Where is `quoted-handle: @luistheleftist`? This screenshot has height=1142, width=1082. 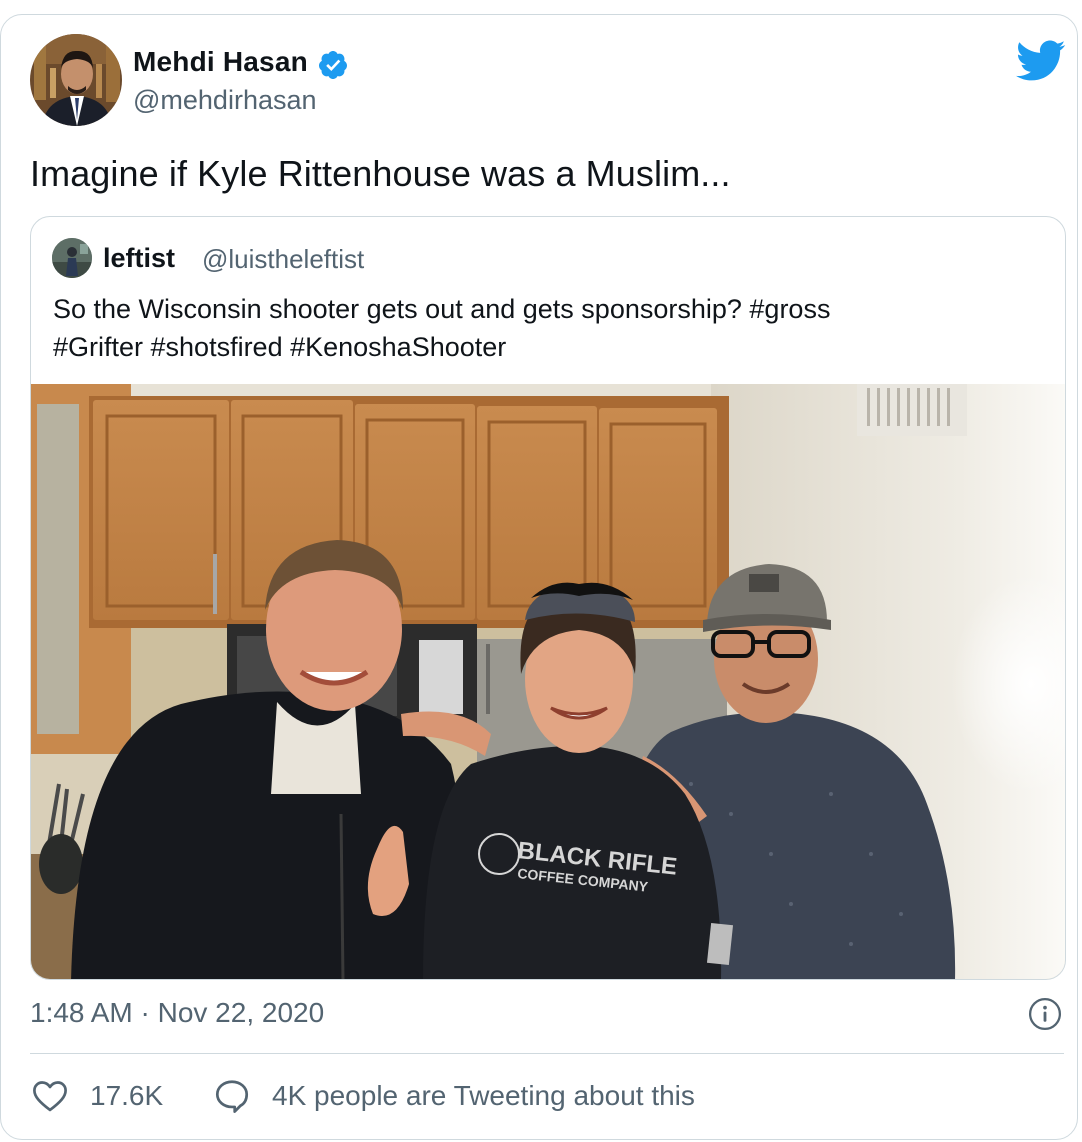 quoted-handle: @luistheleftist is located at coordinates (283, 259).